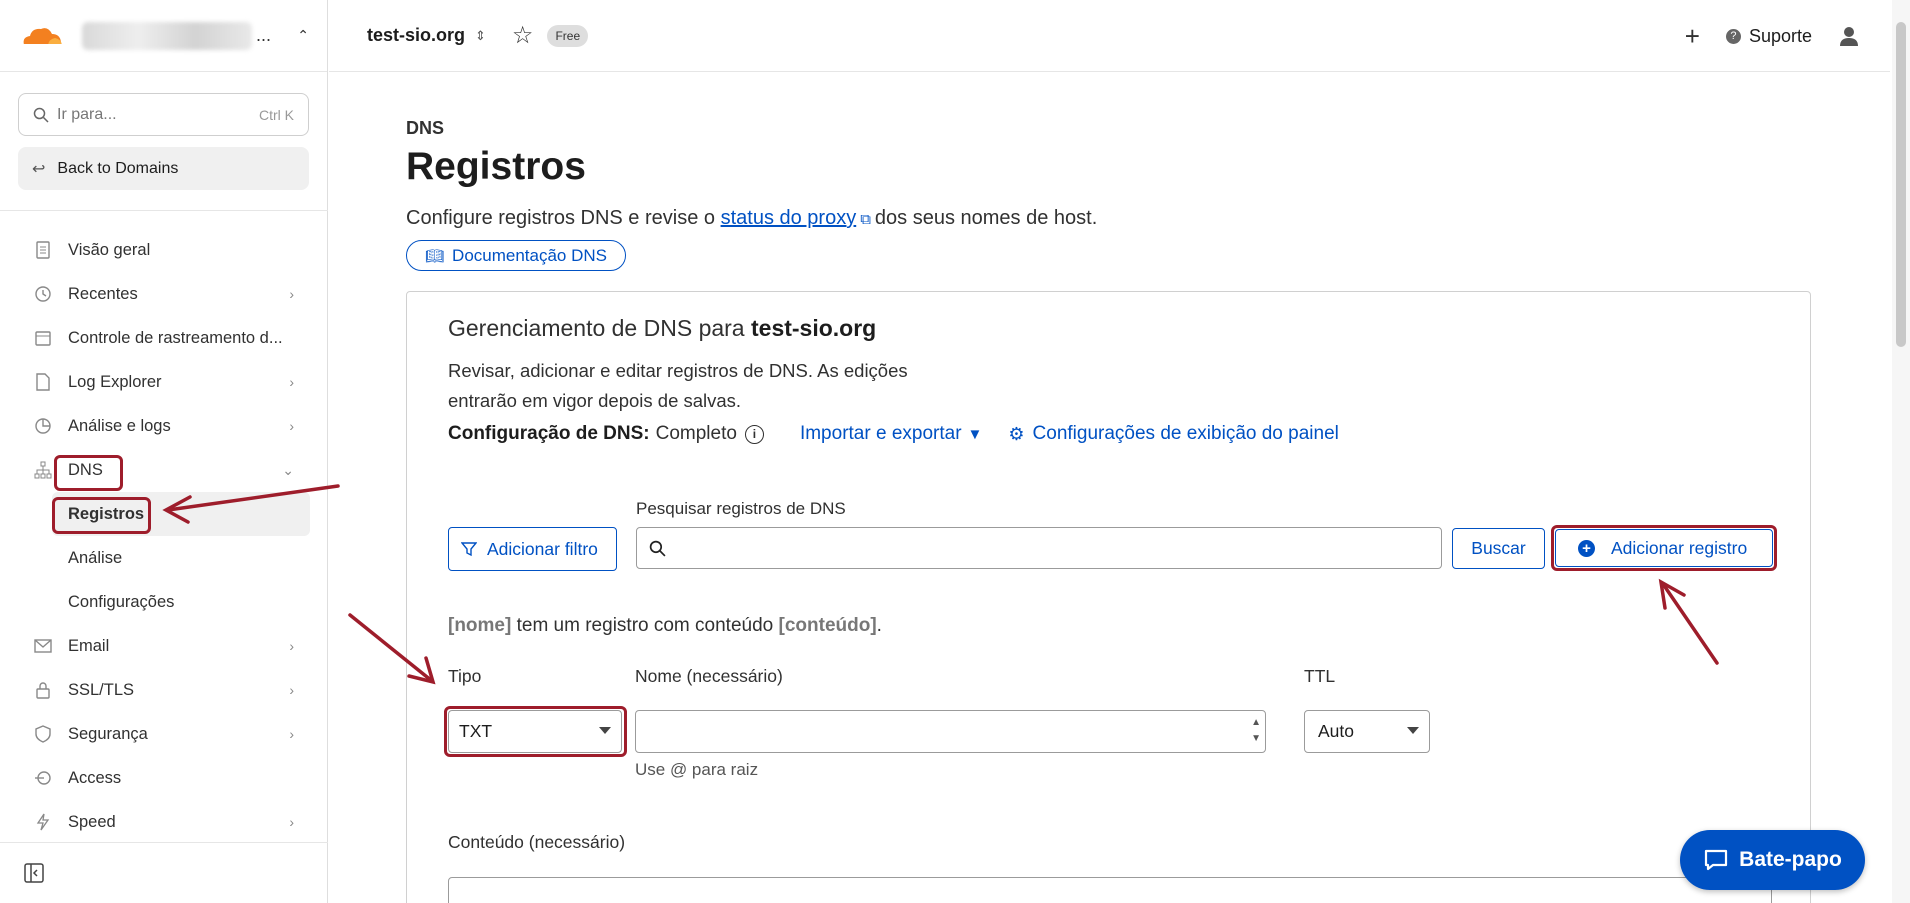  What do you see at coordinates (92, 821) in the screenshot?
I see `sidebar-item-label: Speed` at bounding box center [92, 821].